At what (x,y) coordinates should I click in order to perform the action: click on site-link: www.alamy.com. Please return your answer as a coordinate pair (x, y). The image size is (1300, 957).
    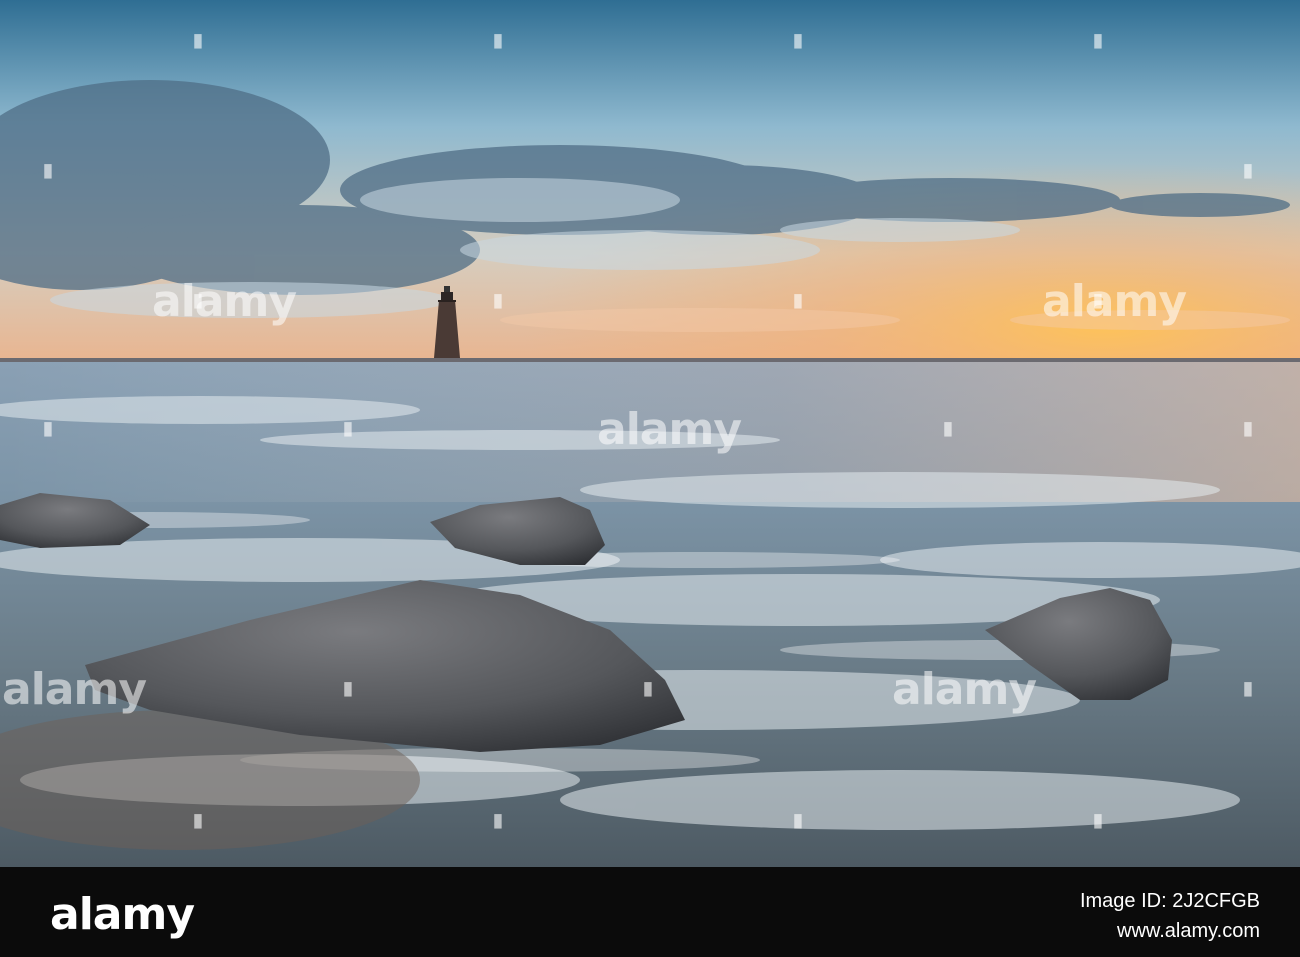
    Looking at the image, I should click on (1170, 931).